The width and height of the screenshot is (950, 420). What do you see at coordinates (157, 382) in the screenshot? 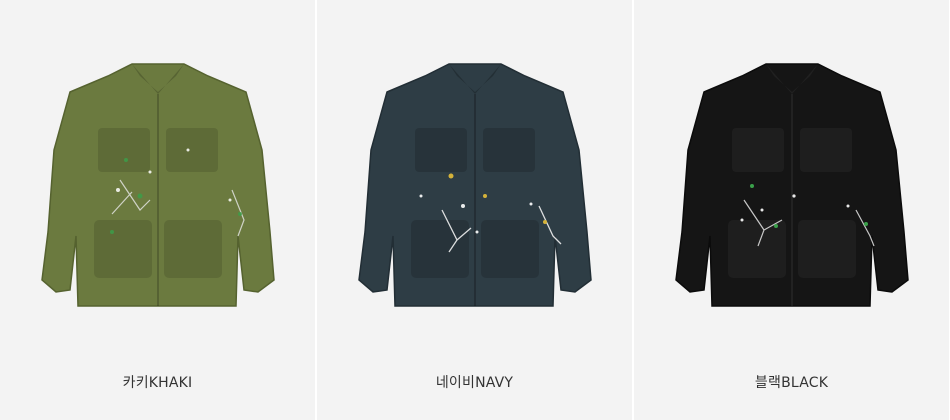
I see `product-label: 카키KHAKI` at bounding box center [157, 382].